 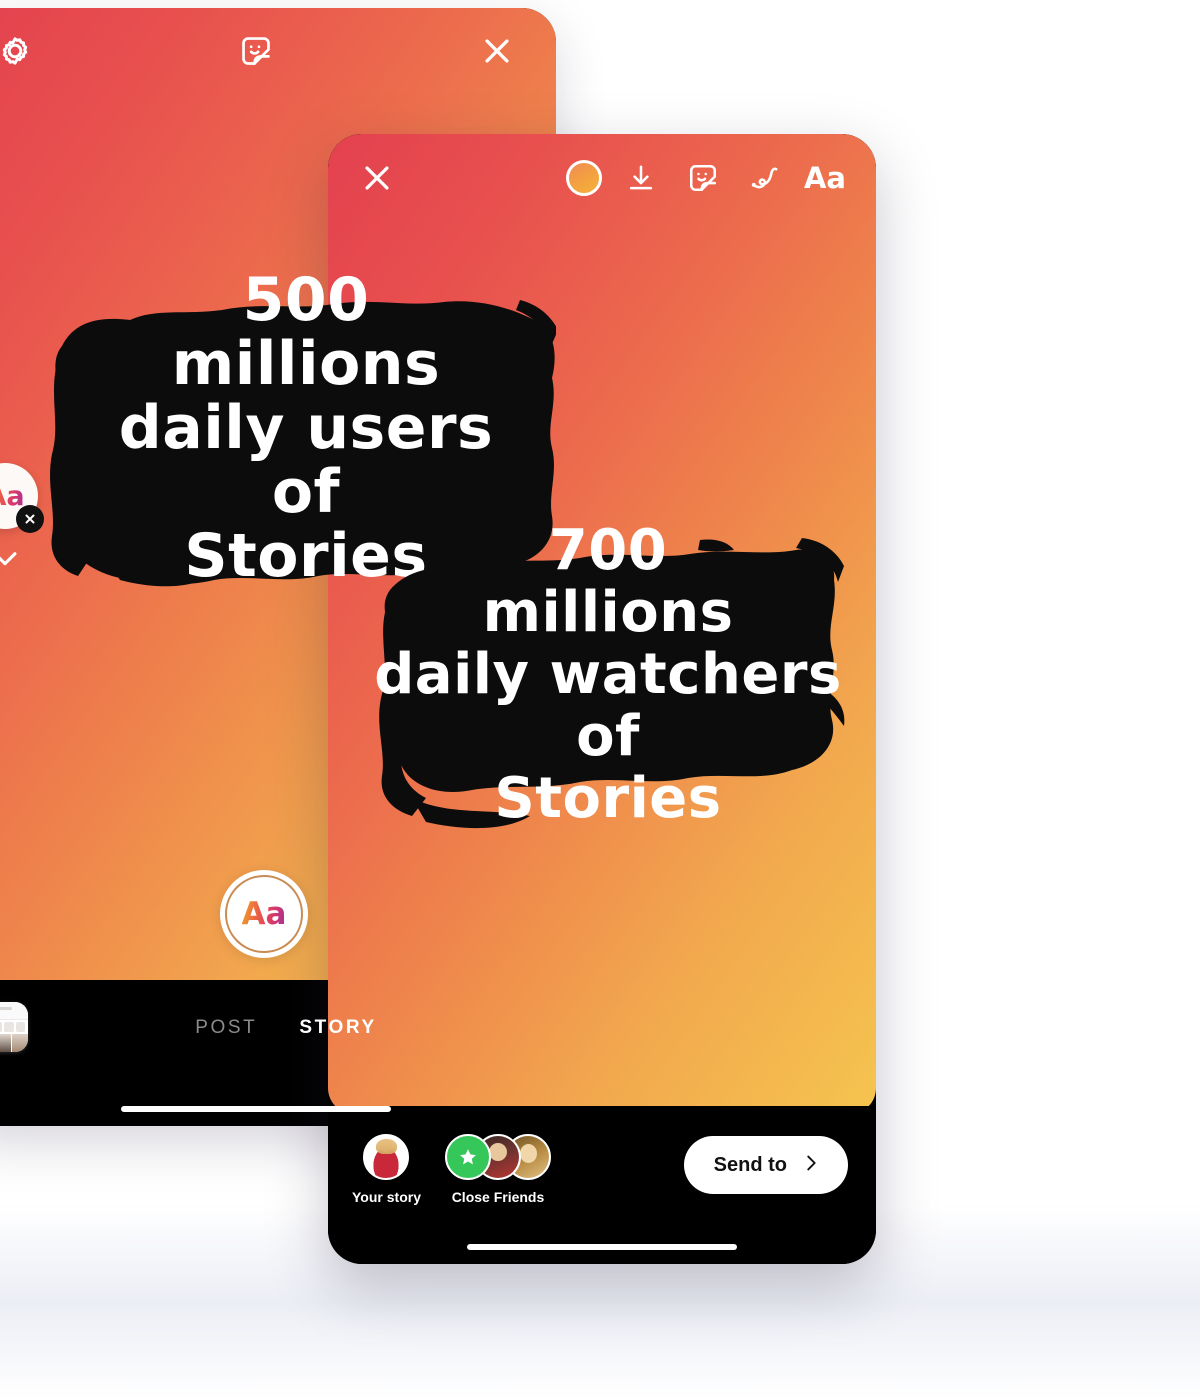 I want to click on home-indicator, so click(x=602, y=1247).